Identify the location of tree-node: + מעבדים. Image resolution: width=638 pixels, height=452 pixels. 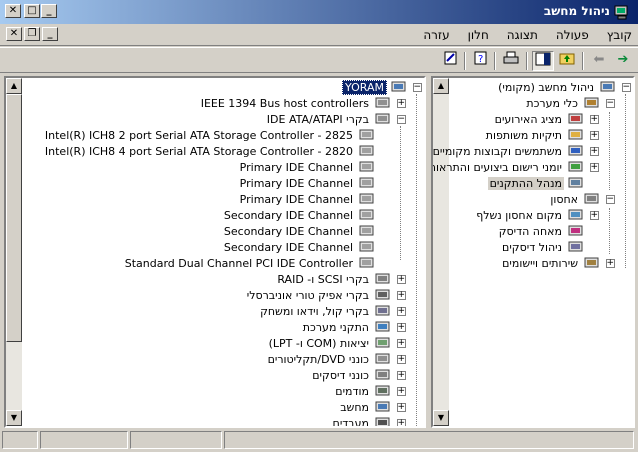
(368, 420).